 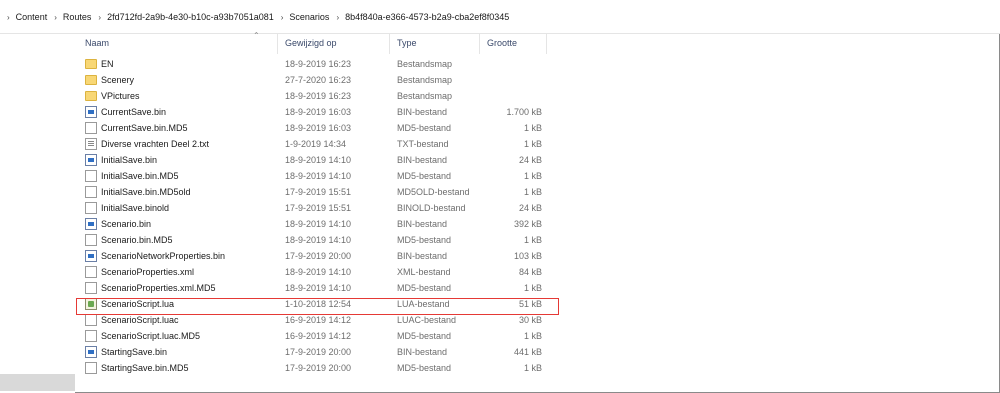 What do you see at coordinates (527, 352) in the screenshot?
I see `file-size: 441 kB` at bounding box center [527, 352].